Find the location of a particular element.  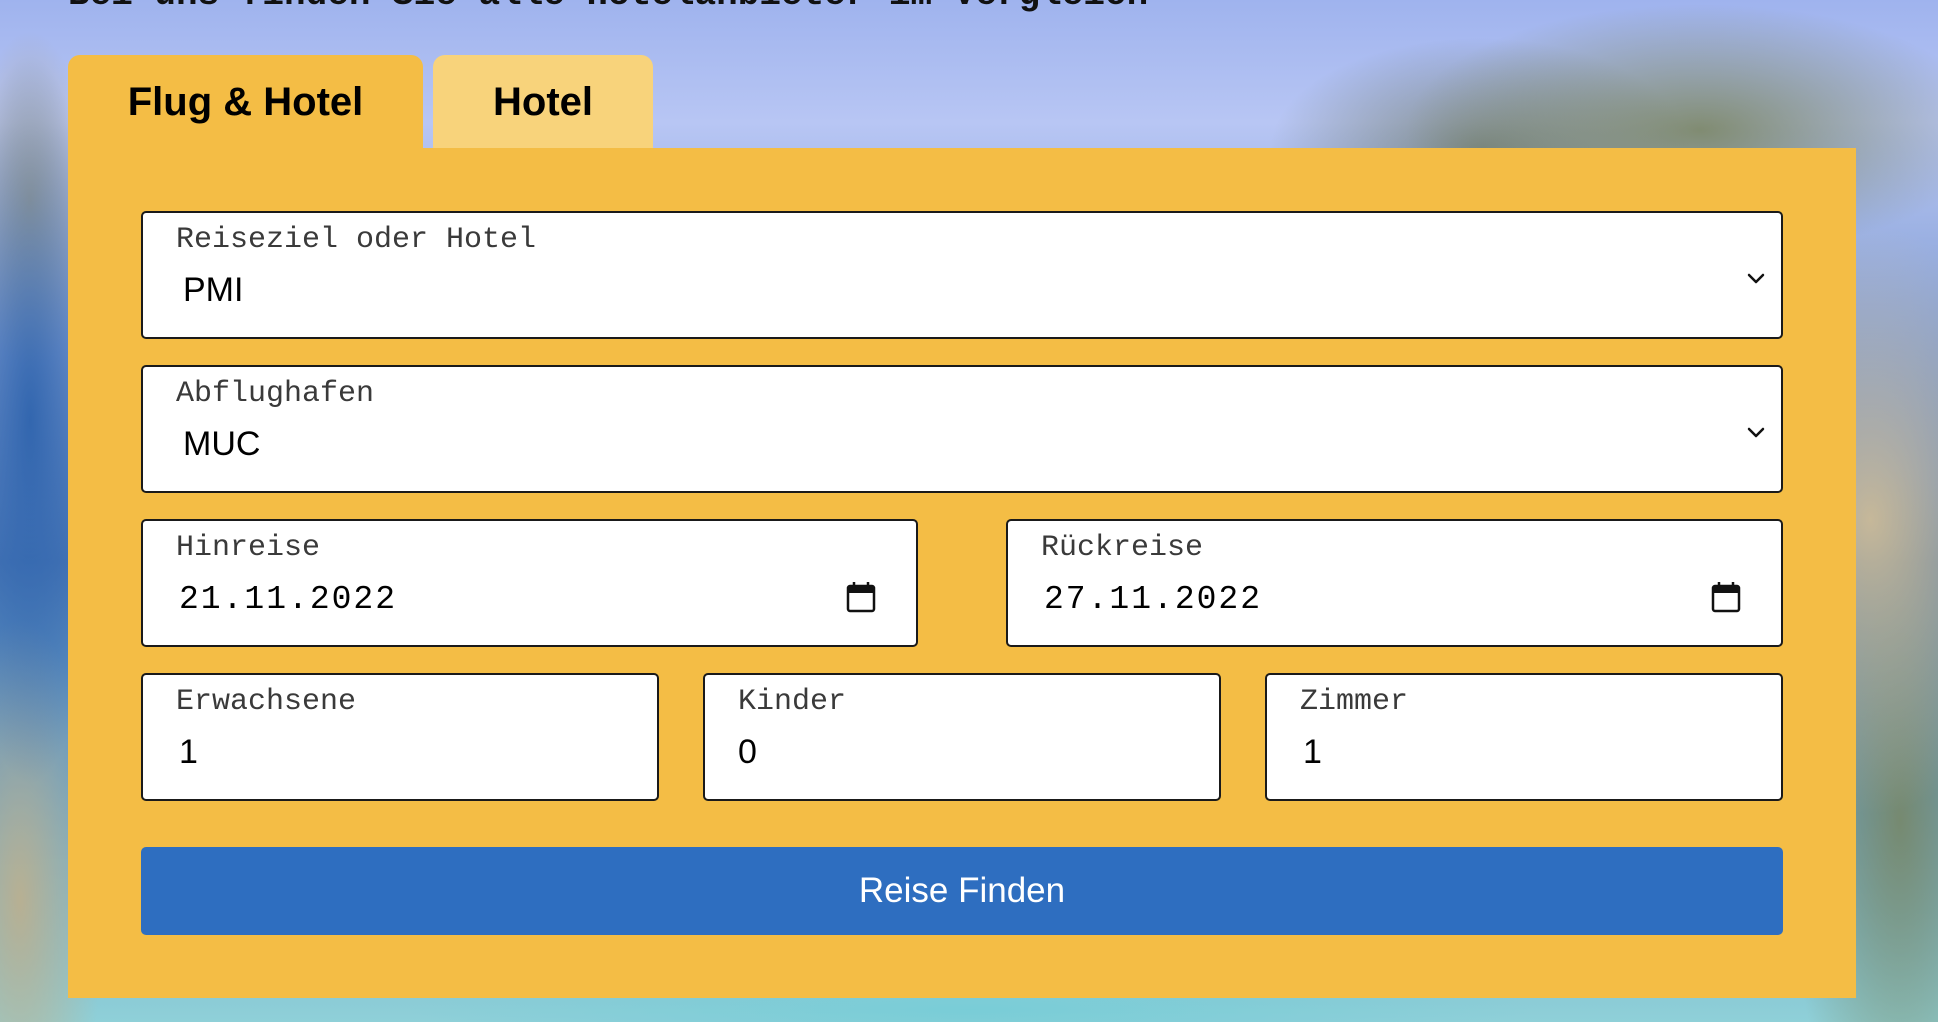

rooms-input: Zimmer 1 is located at coordinates (1524, 737).